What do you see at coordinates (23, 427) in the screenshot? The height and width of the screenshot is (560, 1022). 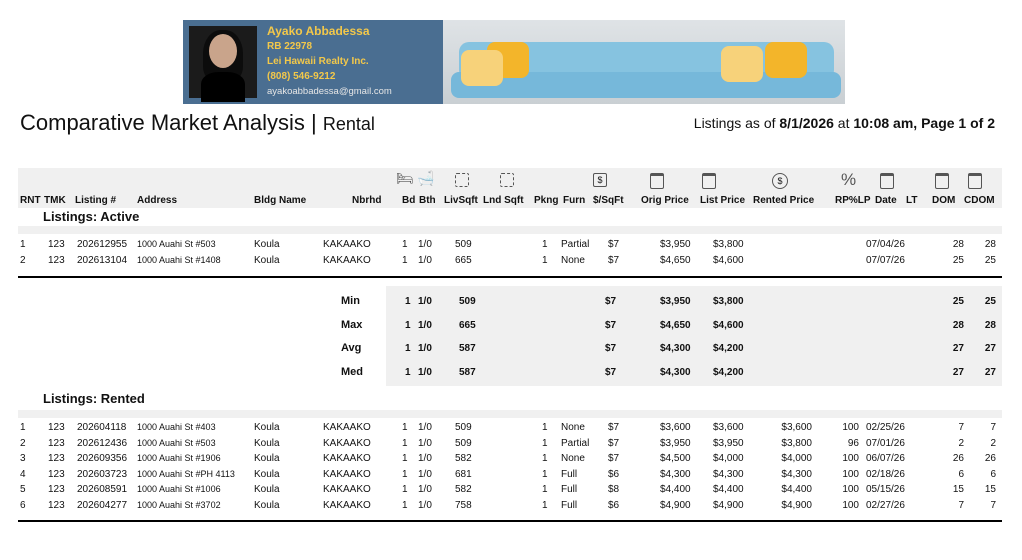 I see `cell-n: 1` at bounding box center [23, 427].